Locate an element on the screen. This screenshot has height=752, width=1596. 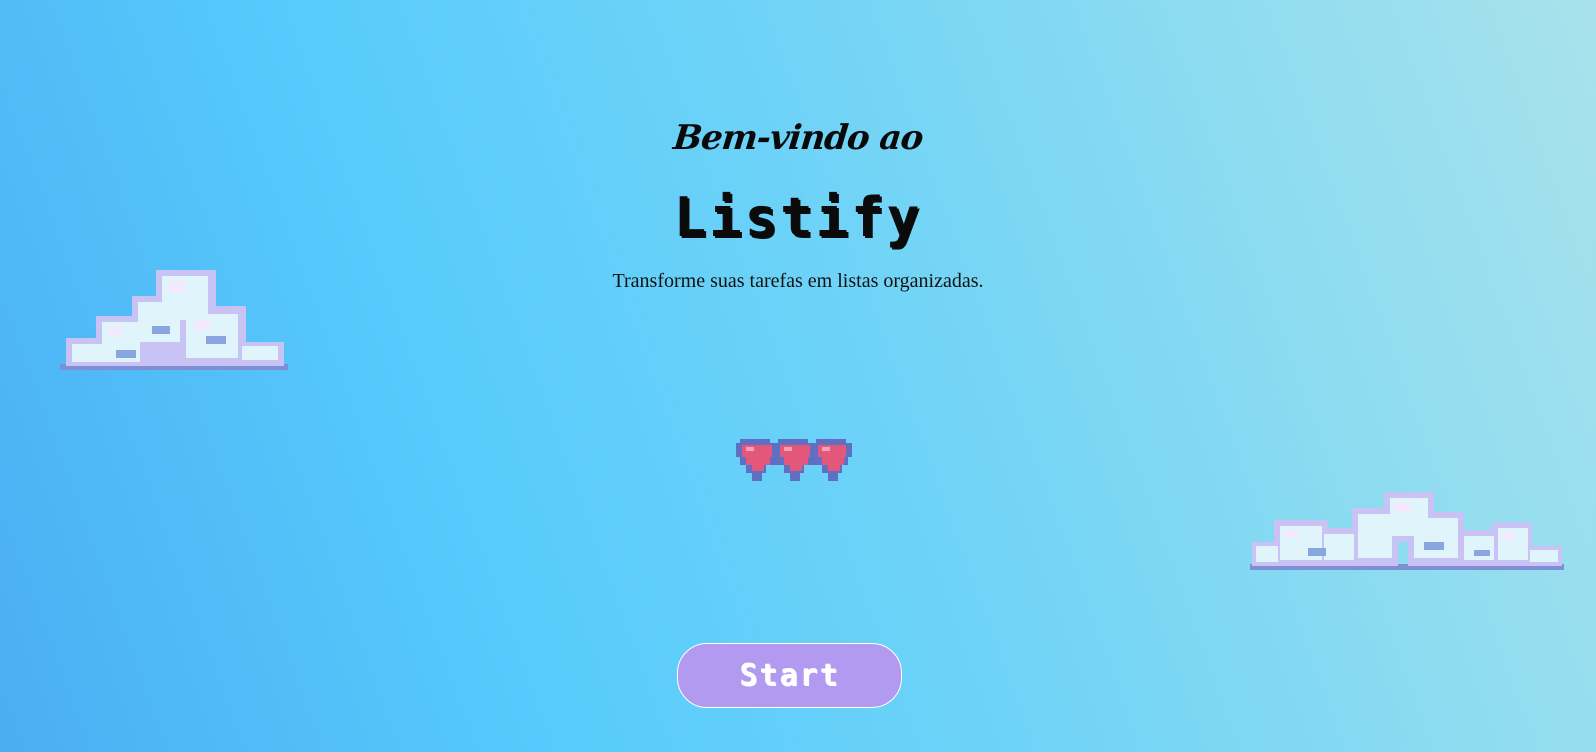
hearts-icon is located at coordinates (794, 460).